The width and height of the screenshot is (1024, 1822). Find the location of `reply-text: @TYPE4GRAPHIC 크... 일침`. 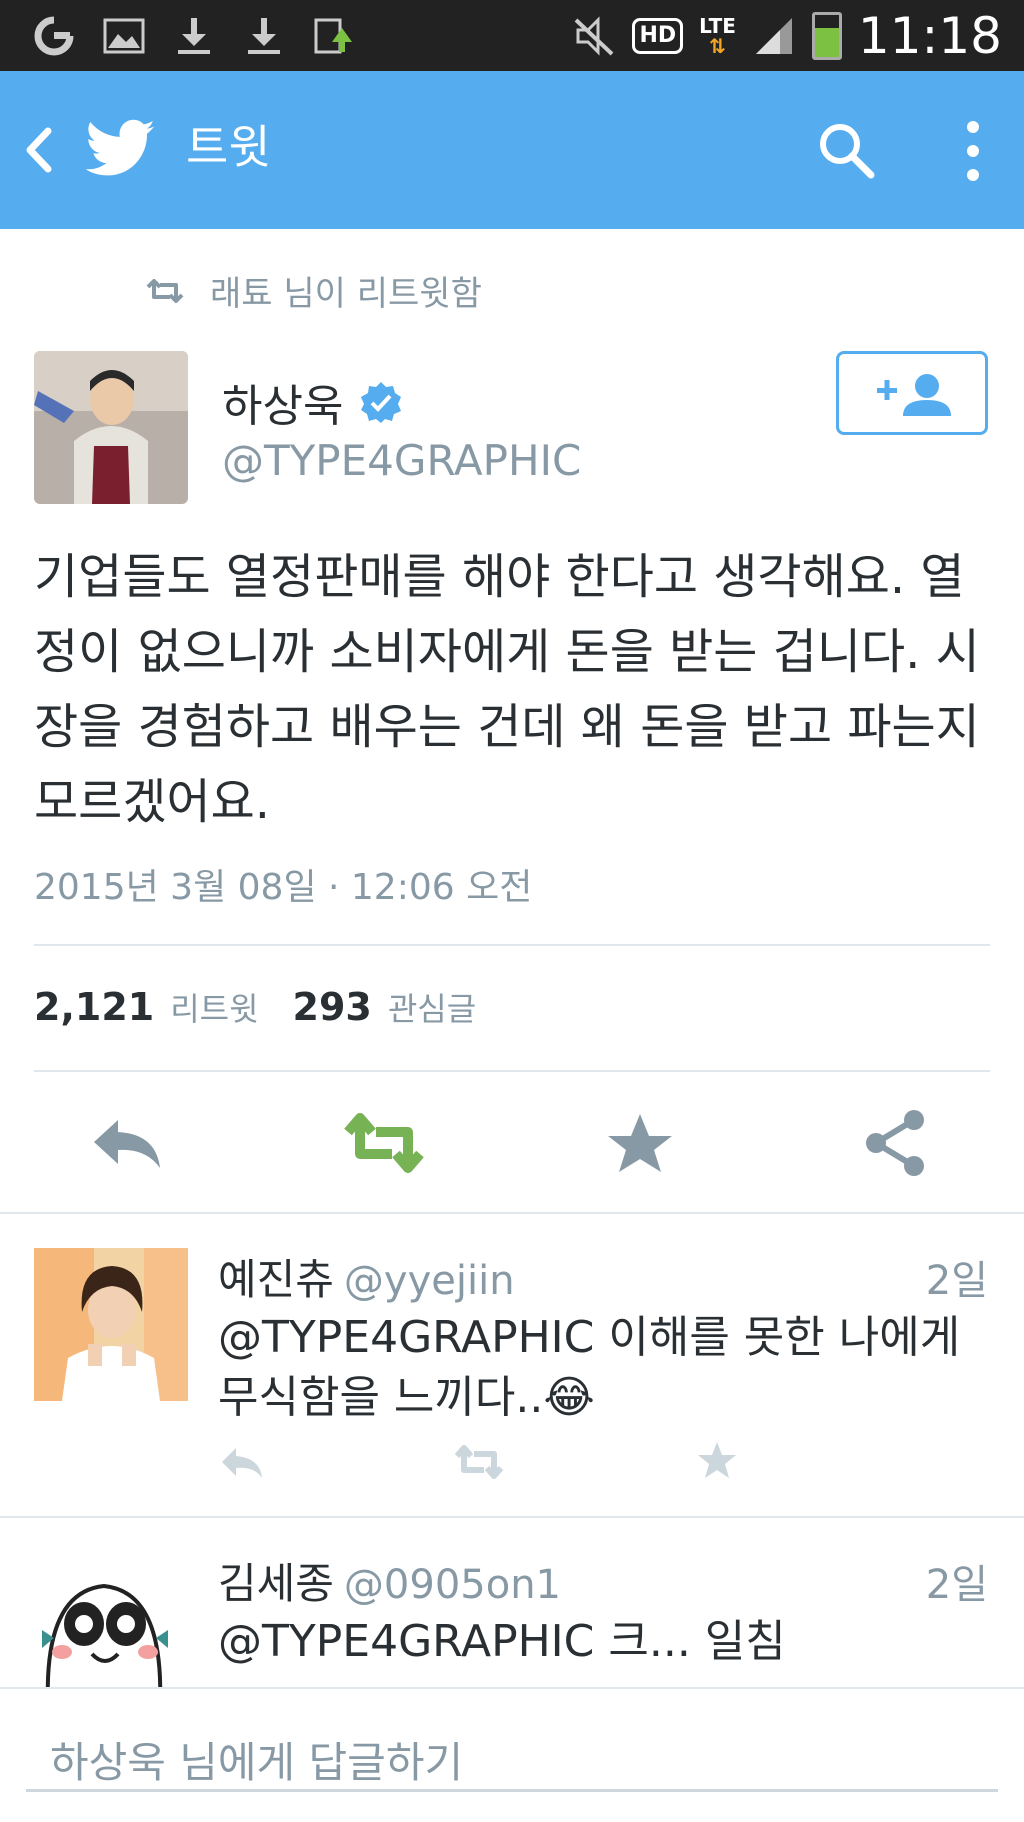

reply-text: @TYPE4GRAPHIC 크... 일침 is located at coordinates (502, 1641).